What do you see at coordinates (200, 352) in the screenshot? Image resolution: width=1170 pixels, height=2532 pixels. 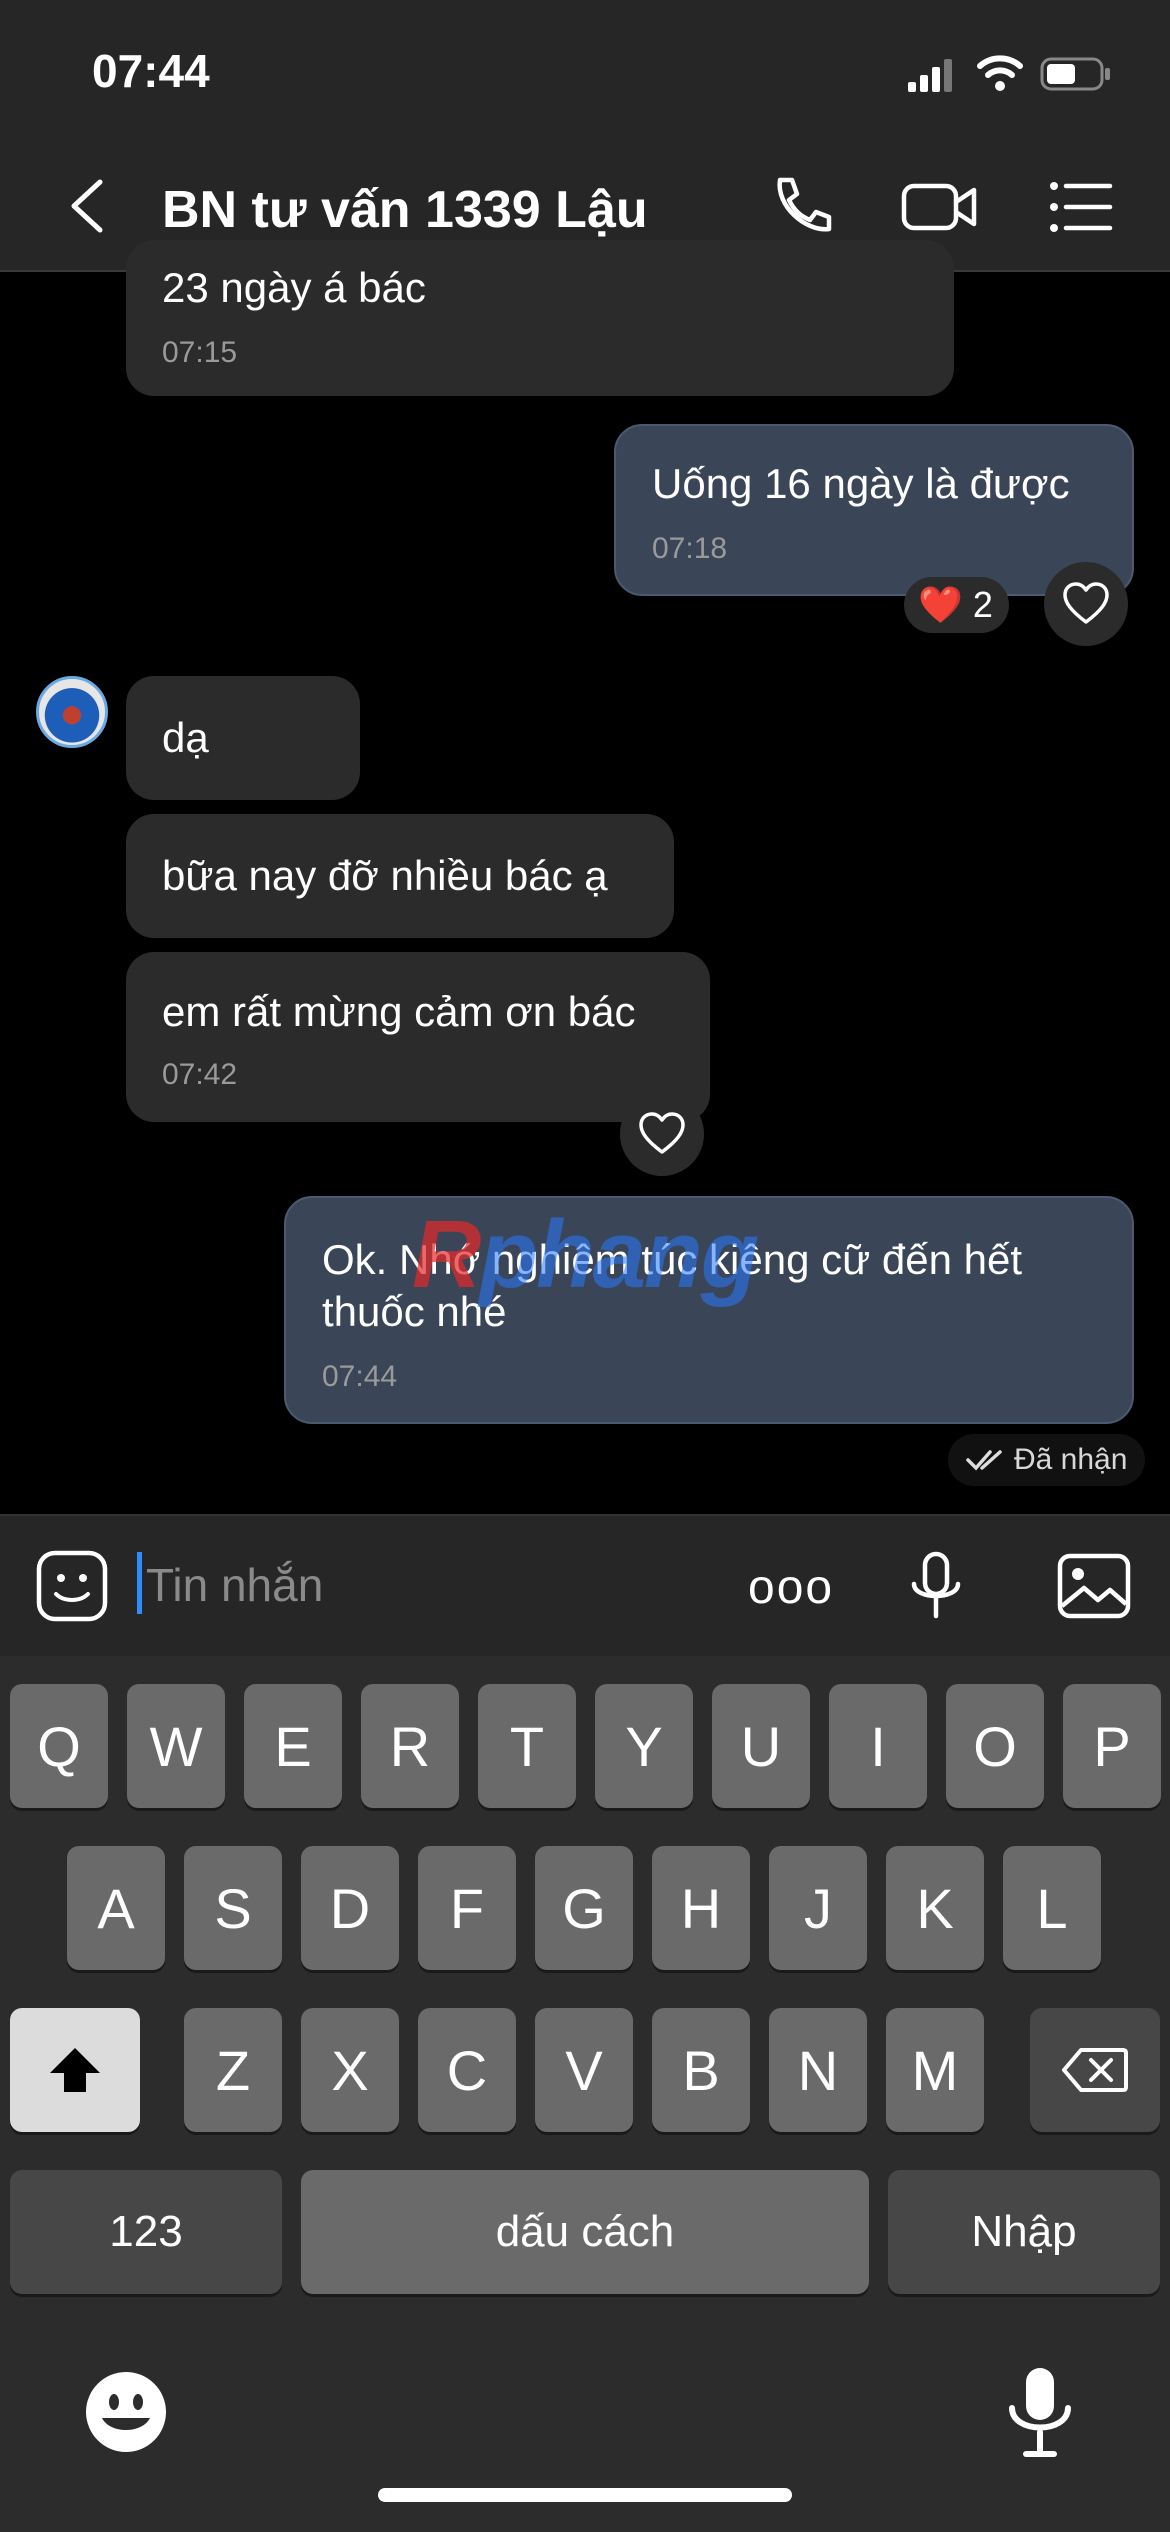 I see `message-time: 07:15` at bounding box center [200, 352].